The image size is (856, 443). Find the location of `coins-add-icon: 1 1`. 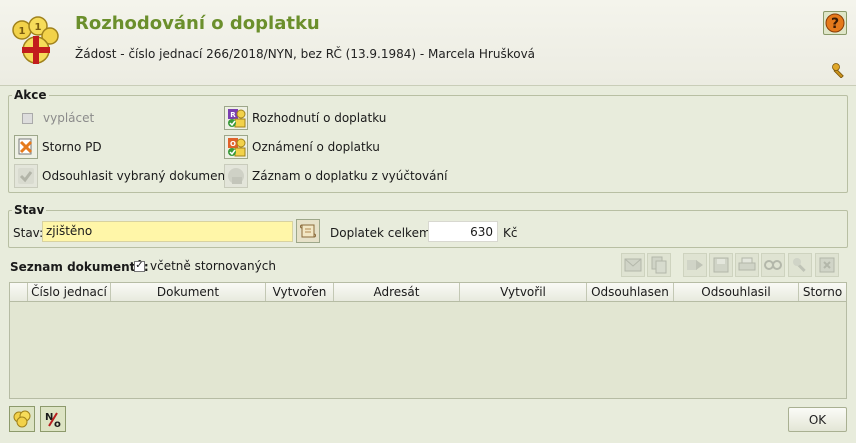

coins-add-icon: 1 1 is located at coordinates (35, 40).